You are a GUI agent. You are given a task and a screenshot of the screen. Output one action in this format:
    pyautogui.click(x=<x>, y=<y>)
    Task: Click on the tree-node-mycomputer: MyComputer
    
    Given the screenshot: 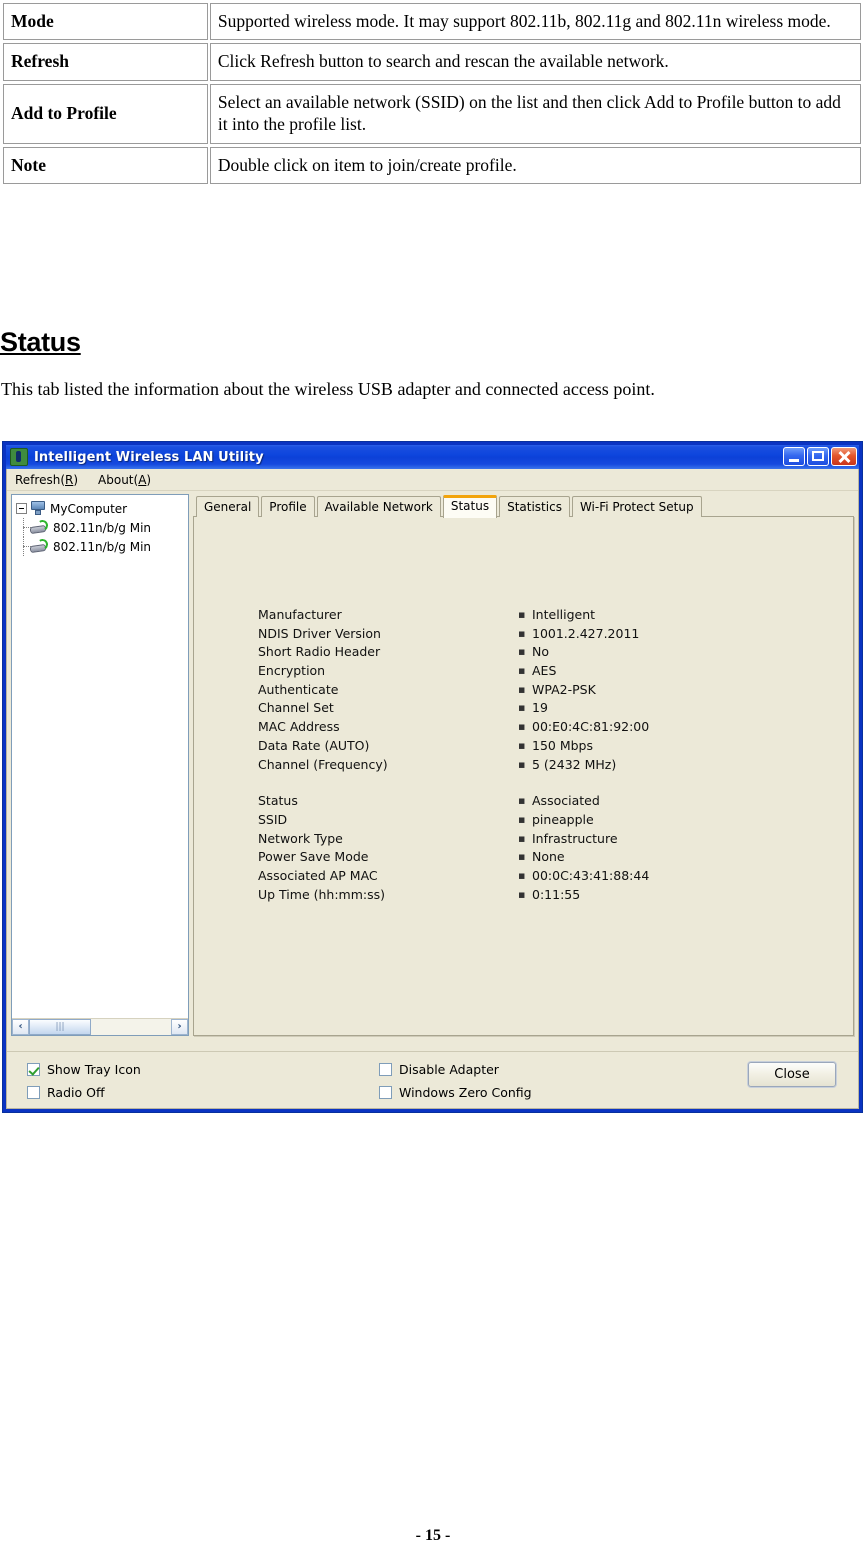 What is the action you would take?
    pyautogui.click(x=101, y=508)
    